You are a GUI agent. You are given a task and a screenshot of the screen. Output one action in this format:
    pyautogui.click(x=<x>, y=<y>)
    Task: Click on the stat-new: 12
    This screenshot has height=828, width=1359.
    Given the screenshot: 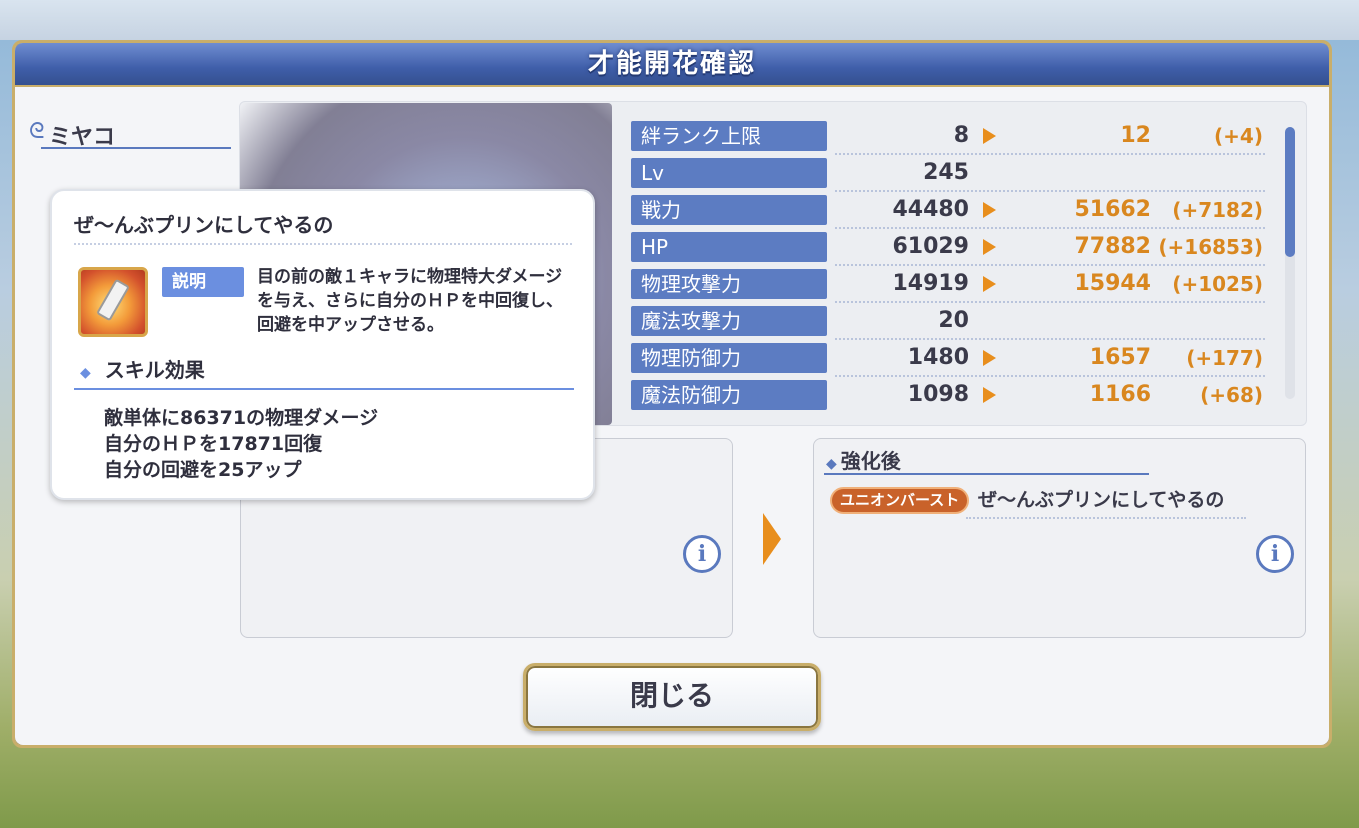 What is the action you would take?
    pyautogui.click(x=1135, y=135)
    